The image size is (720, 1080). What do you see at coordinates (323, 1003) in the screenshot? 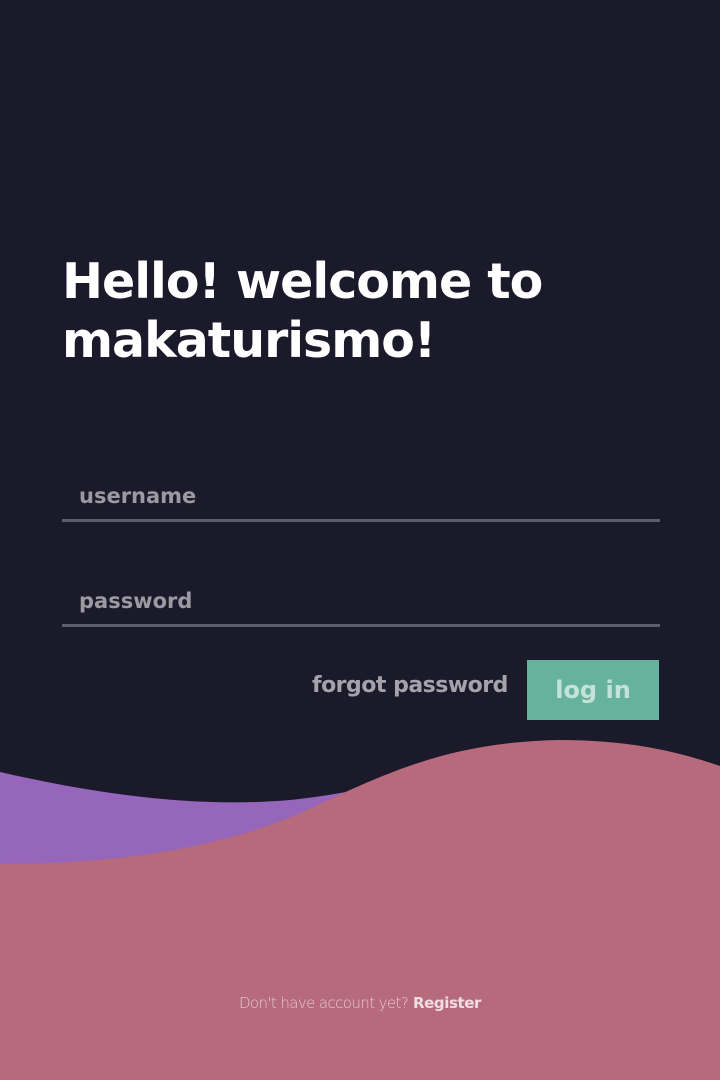
I see `register-prompt-text: Don't have account yet?` at bounding box center [323, 1003].